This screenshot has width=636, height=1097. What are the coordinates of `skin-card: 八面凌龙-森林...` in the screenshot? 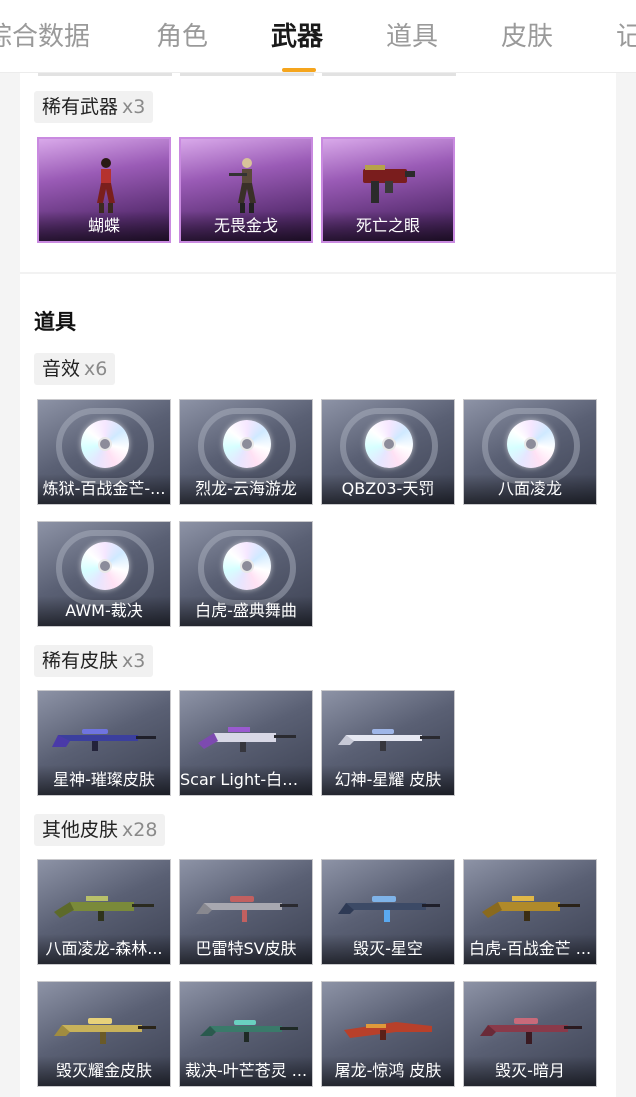 It's located at (104, 912).